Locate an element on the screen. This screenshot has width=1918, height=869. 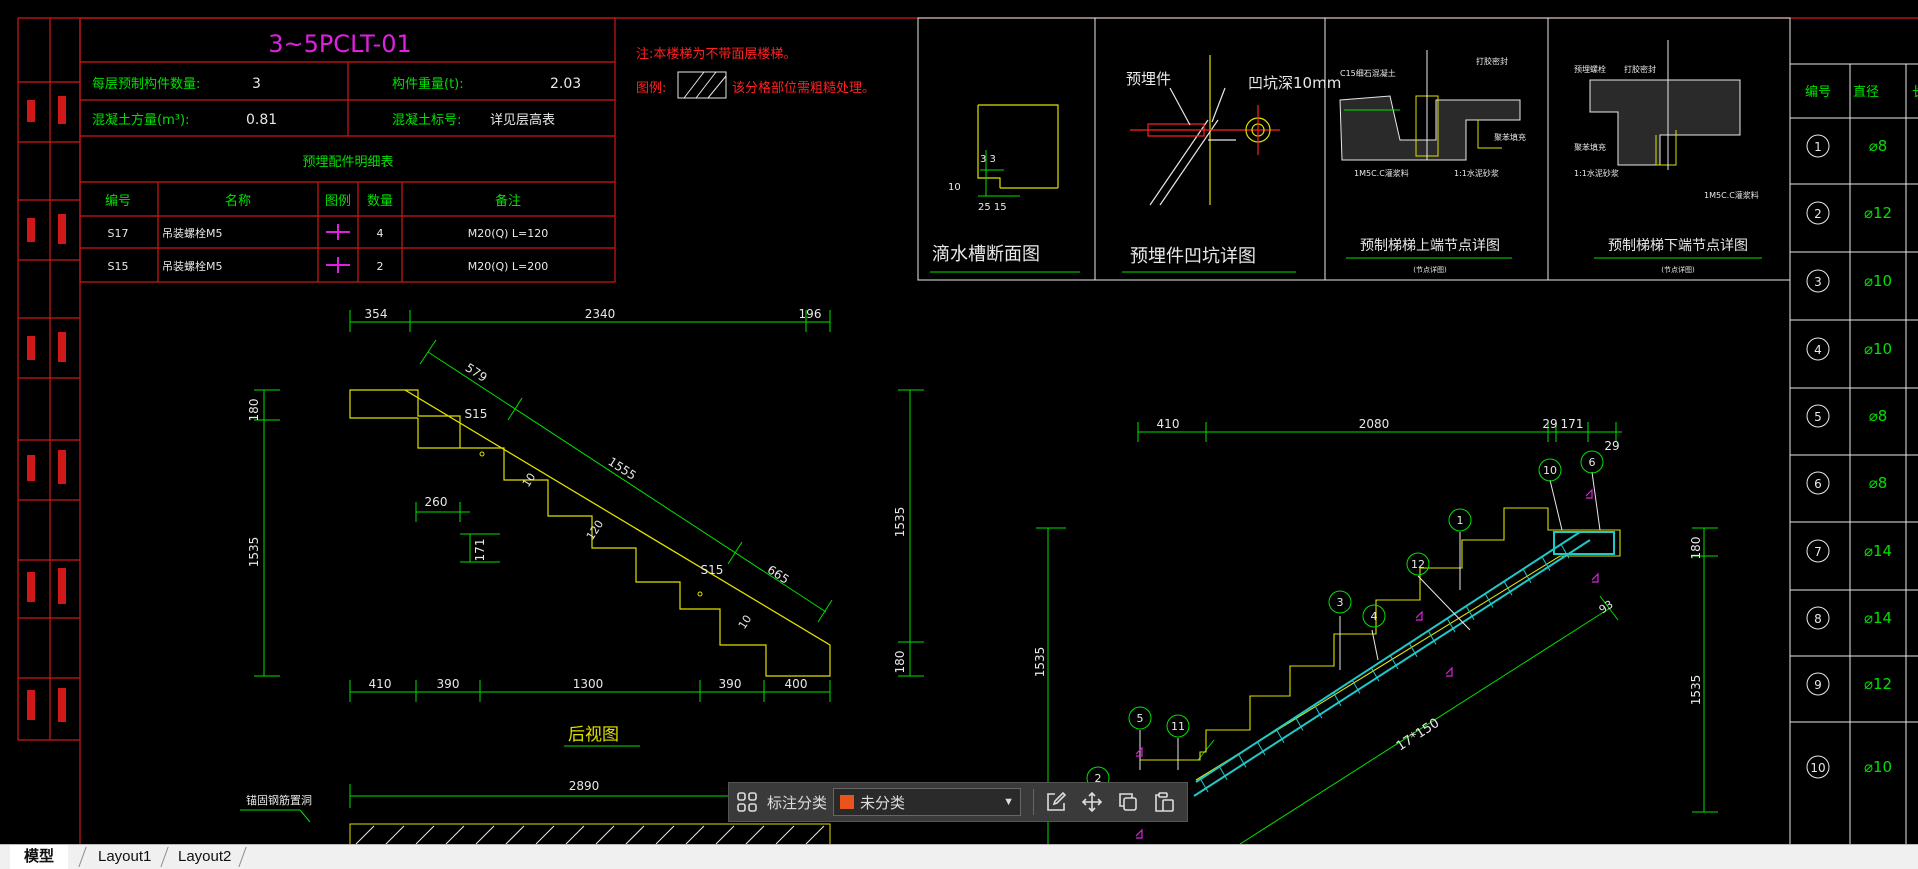
col-header-legend: 图例 is located at coordinates (338, 201).